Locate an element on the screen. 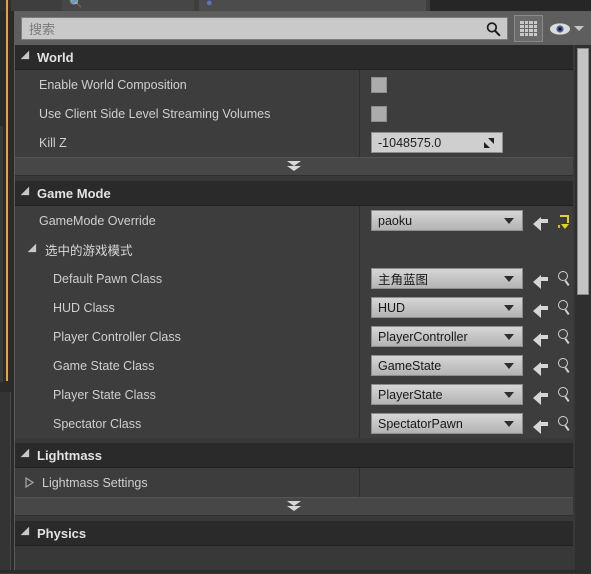  default-pawn-class-dropdown: 主角蓝图 is located at coordinates (447, 278).